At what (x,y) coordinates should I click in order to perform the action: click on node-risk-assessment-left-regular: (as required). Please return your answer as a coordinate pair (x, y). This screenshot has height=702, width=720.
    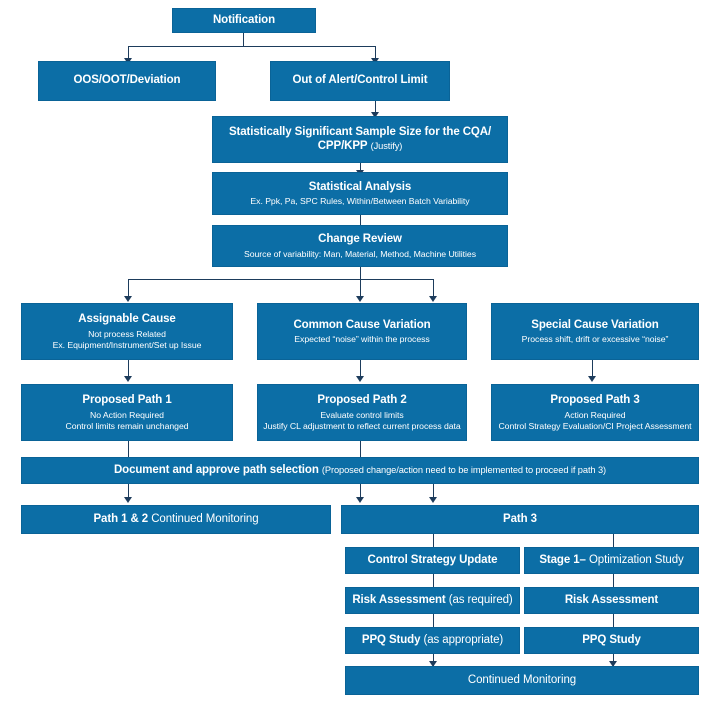
    Looking at the image, I should click on (480, 599).